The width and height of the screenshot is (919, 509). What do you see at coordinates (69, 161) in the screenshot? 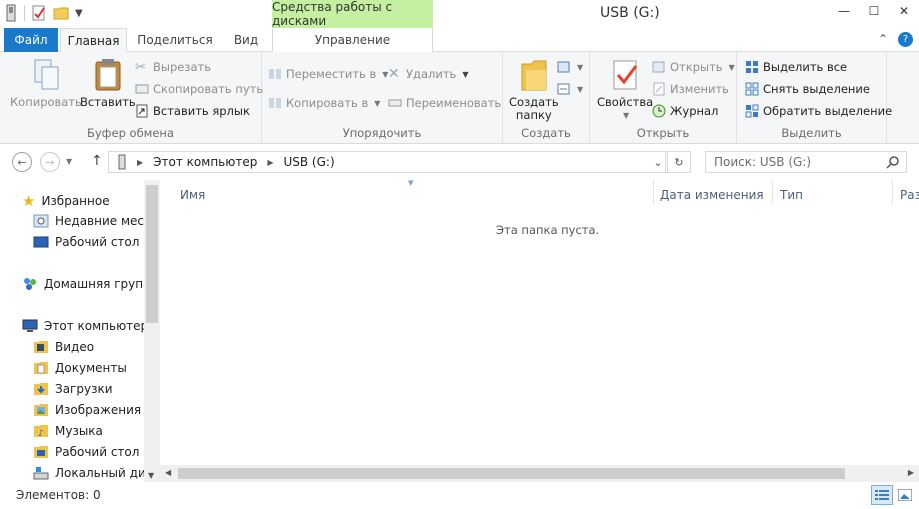
I see `recent-locations-icon: ▼` at bounding box center [69, 161].